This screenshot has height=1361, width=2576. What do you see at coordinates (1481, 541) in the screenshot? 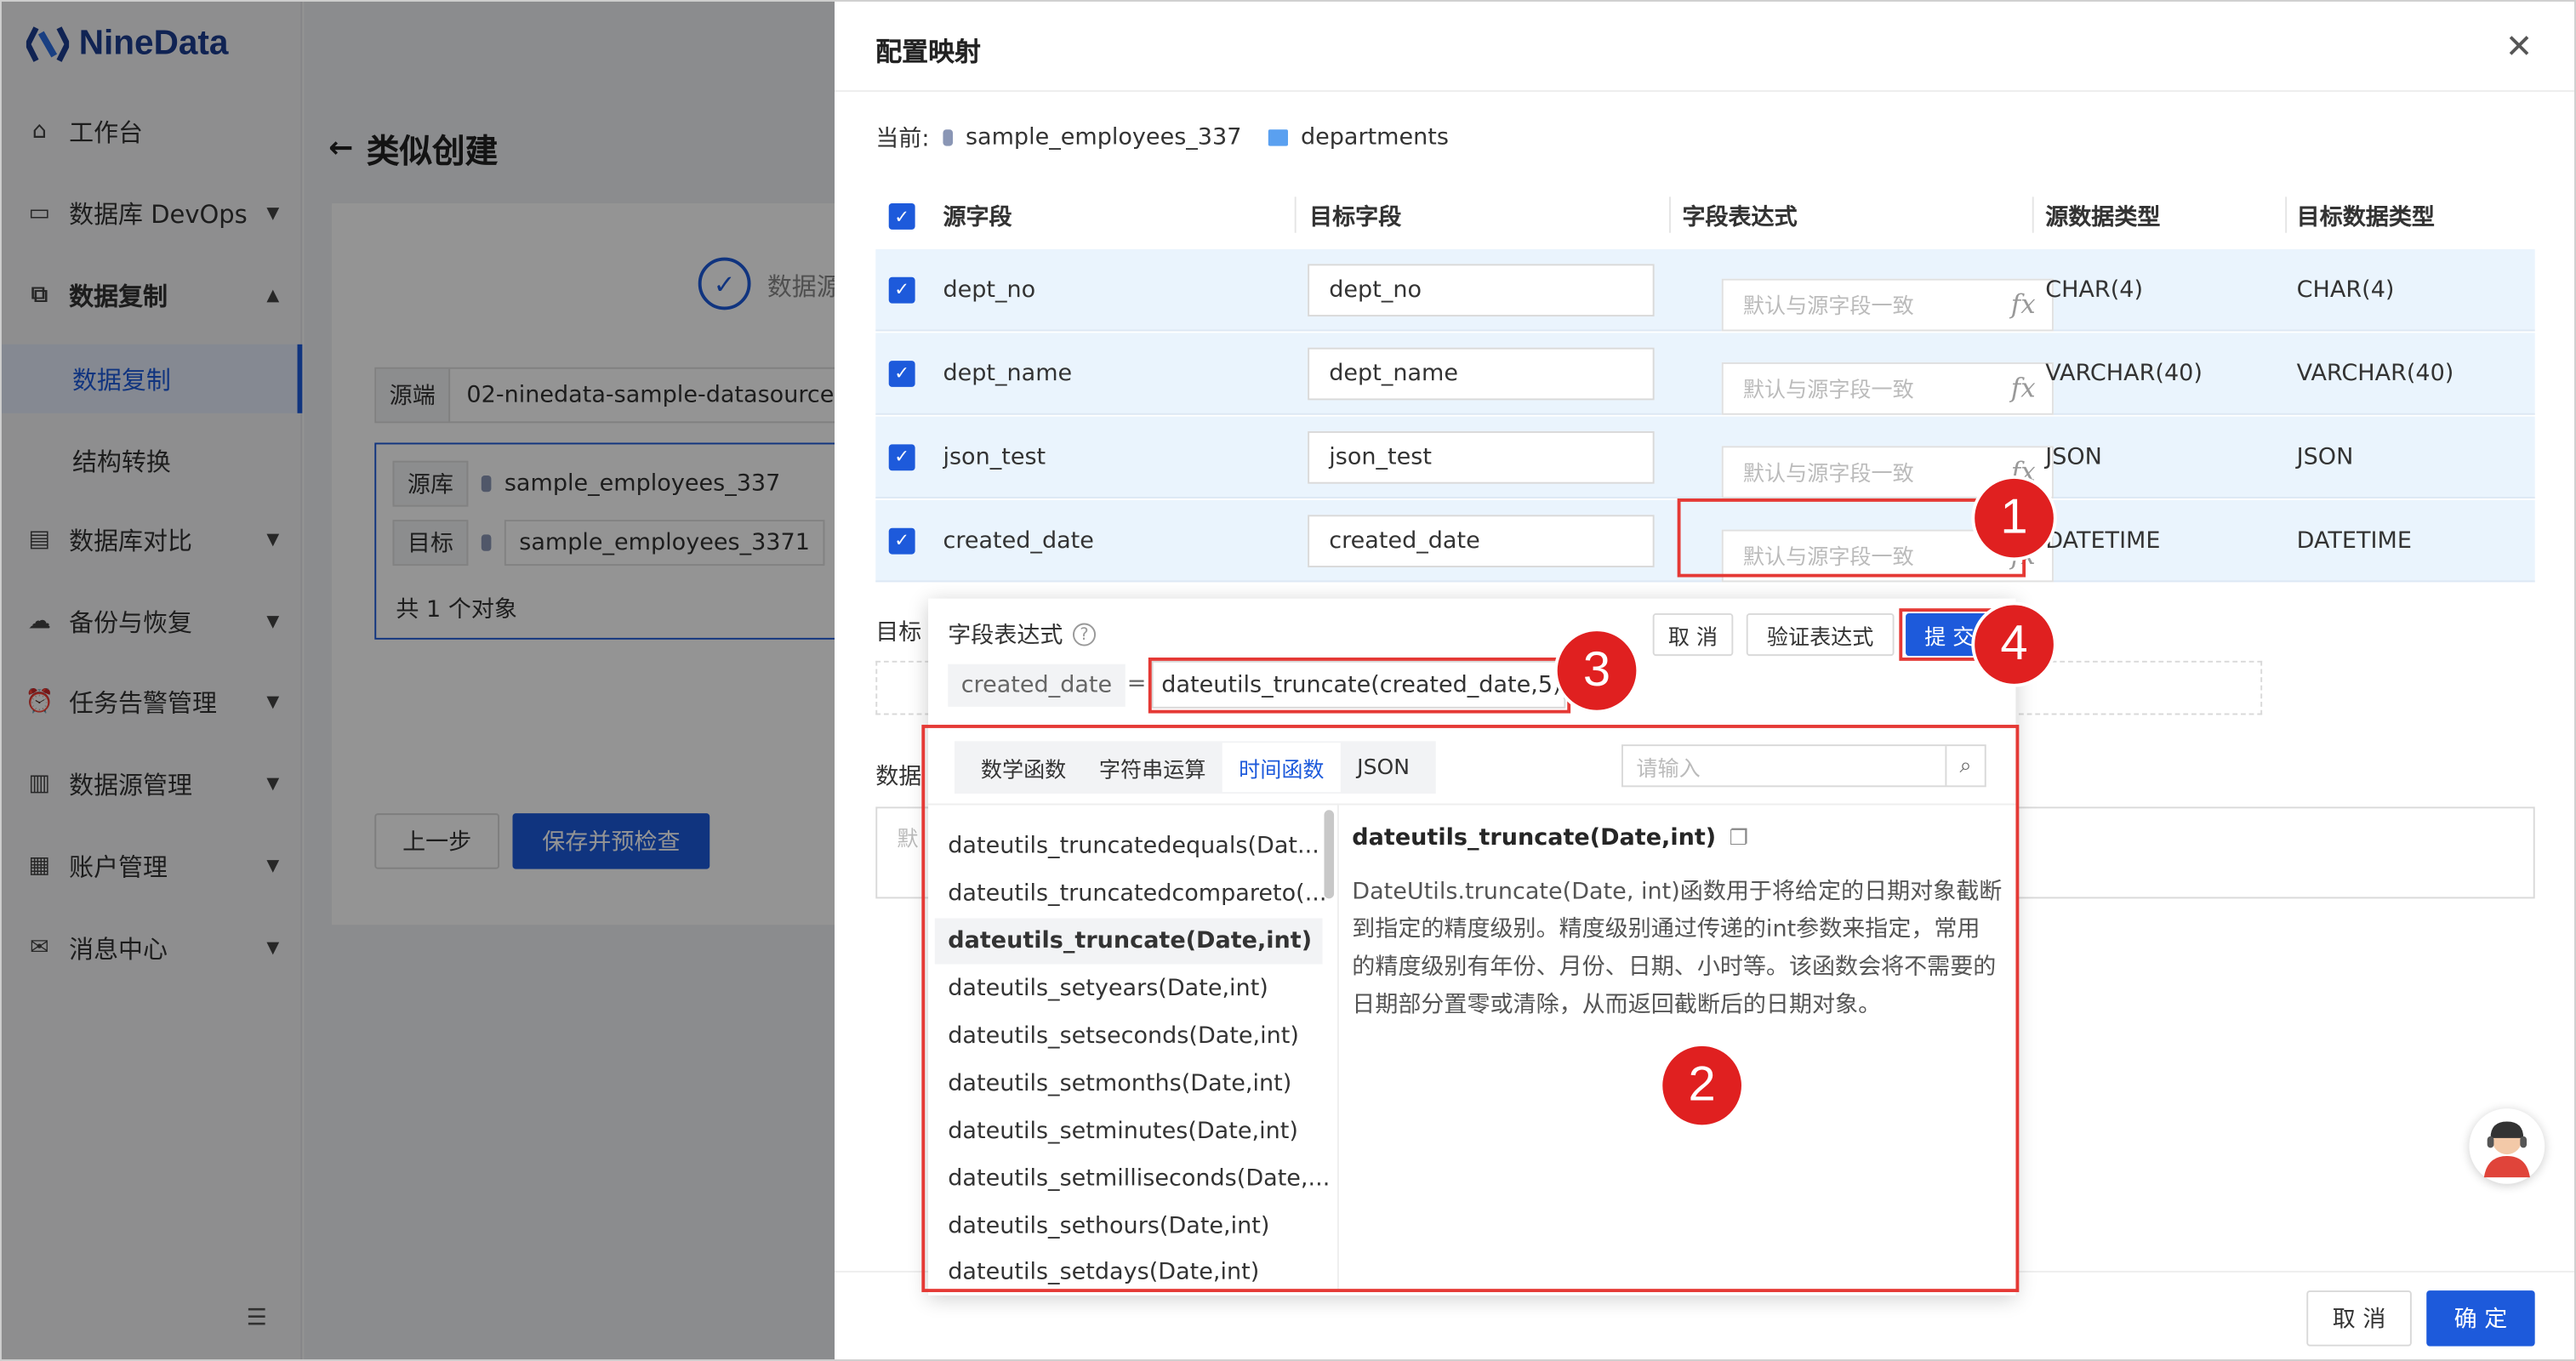
I see `target-field-input: created_date` at bounding box center [1481, 541].